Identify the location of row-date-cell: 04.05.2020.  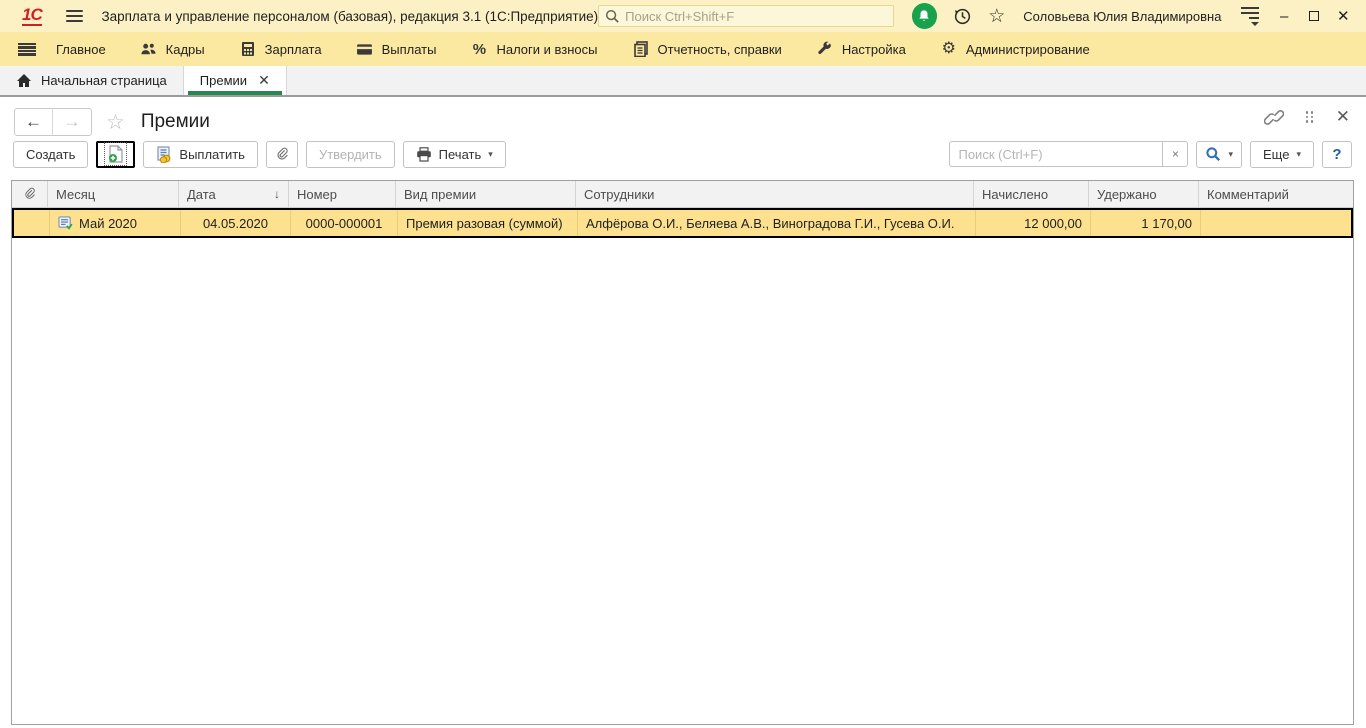
(236, 223).